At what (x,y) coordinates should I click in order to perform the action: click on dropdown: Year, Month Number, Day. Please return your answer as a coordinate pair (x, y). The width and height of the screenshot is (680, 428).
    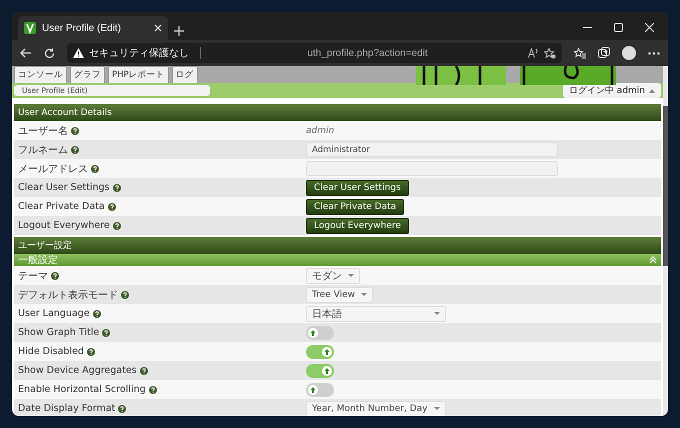
    Looking at the image, I should click on (376, 408).